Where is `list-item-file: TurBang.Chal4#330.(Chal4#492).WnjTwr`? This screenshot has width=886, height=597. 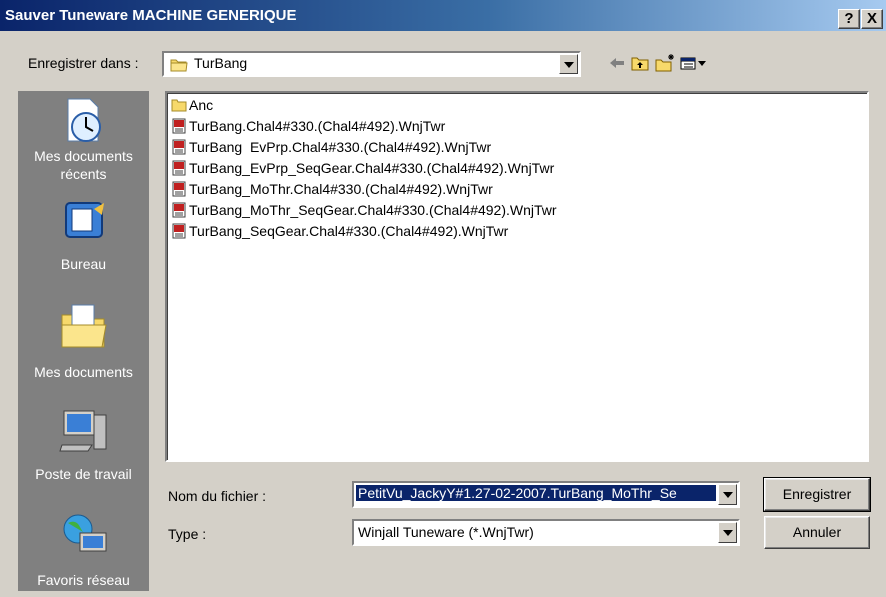
list-item-file: TurBang.Chal4#330.(Chal4#492).WnjTwr is located at coordinates (308, 126).